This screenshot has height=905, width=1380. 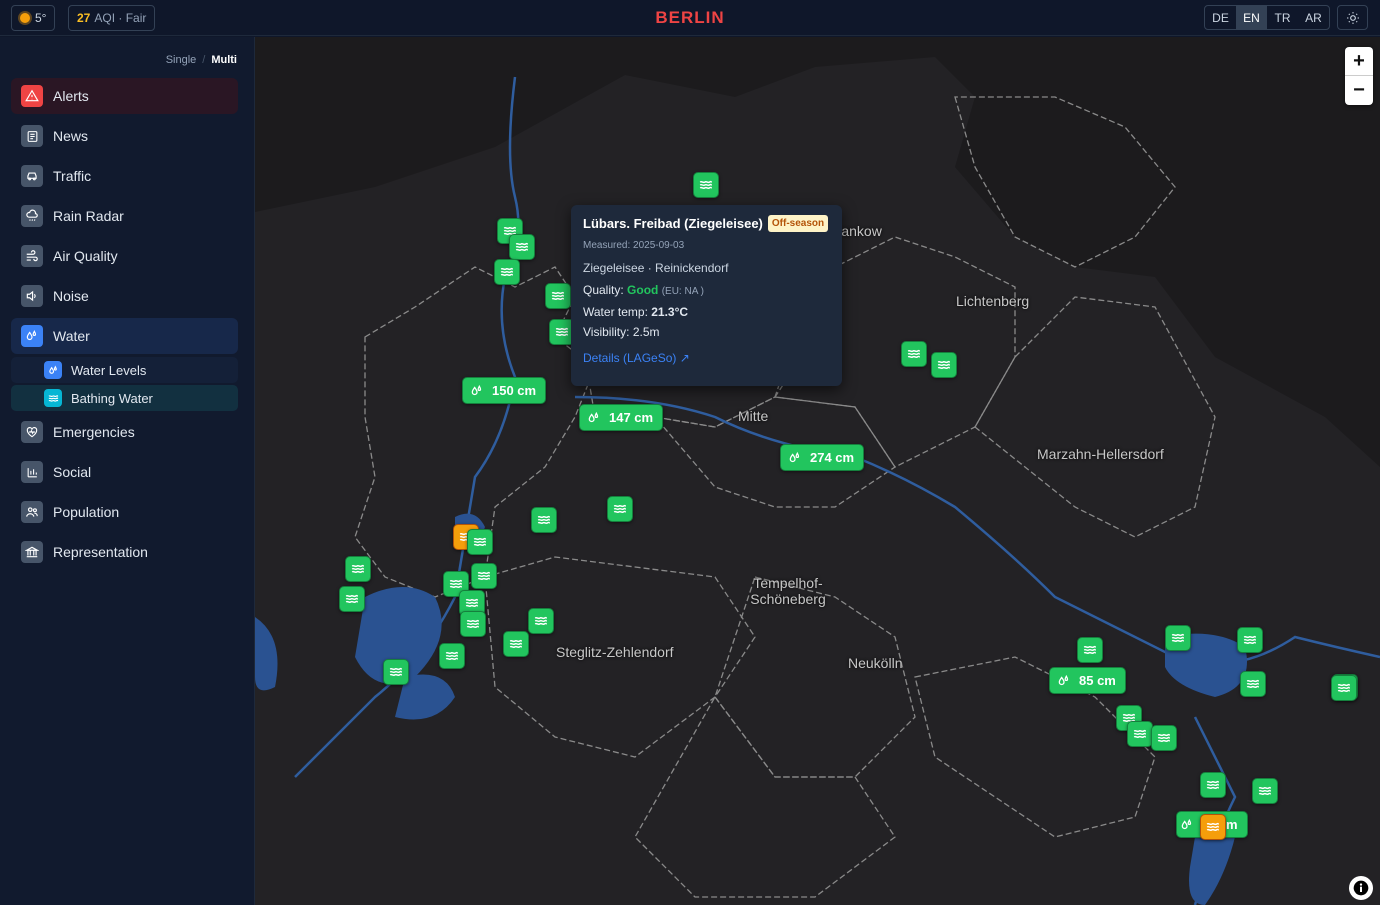 What do you see at coordinates (706, 358) in the screenshot?
I see `details-link: Details (LAGeSo) ↗` at bounding box center [706, 358].